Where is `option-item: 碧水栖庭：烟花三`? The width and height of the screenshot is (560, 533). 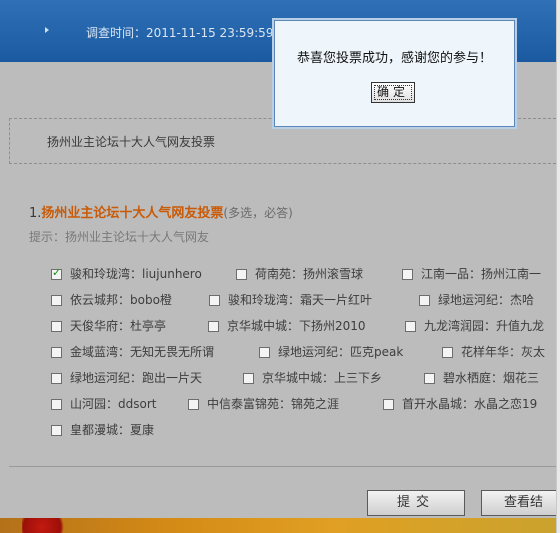
option-item: 碧水栖庭：烟花三 is located at coordinates (481, 377).